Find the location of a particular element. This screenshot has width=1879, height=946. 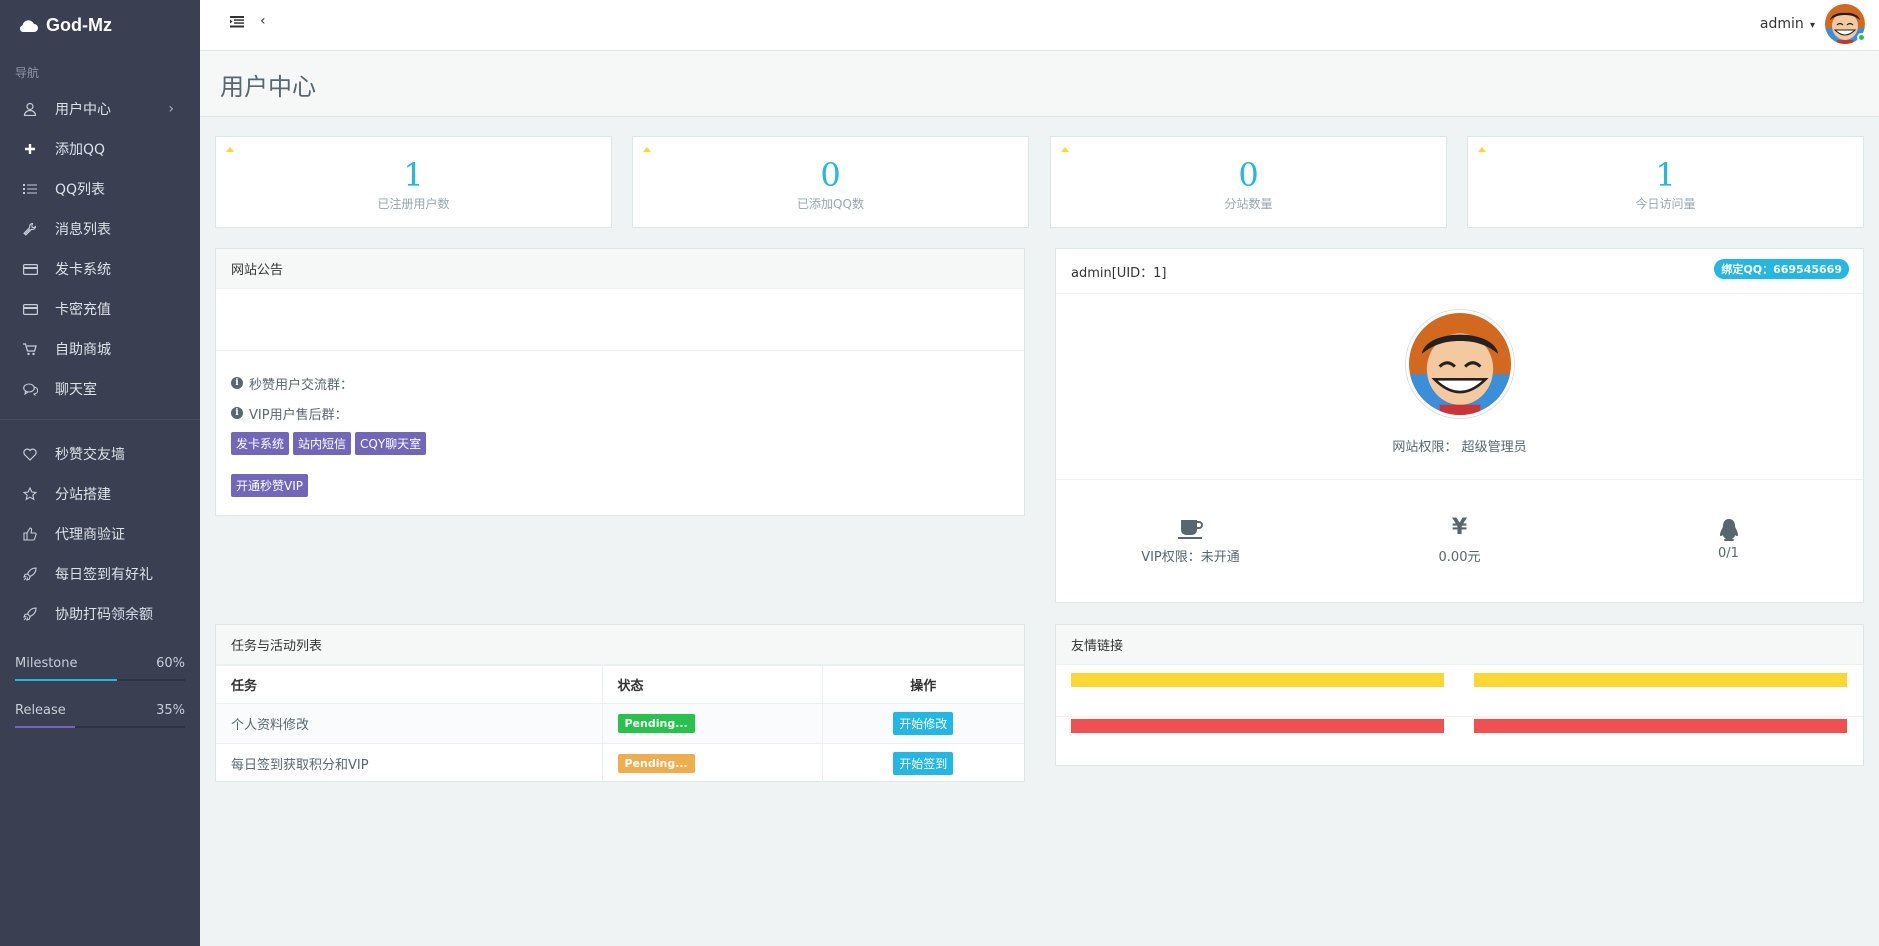

profile-heading: admin[UID：1] 绑定QQ：669545669 is located at coordinates (1459, 271).